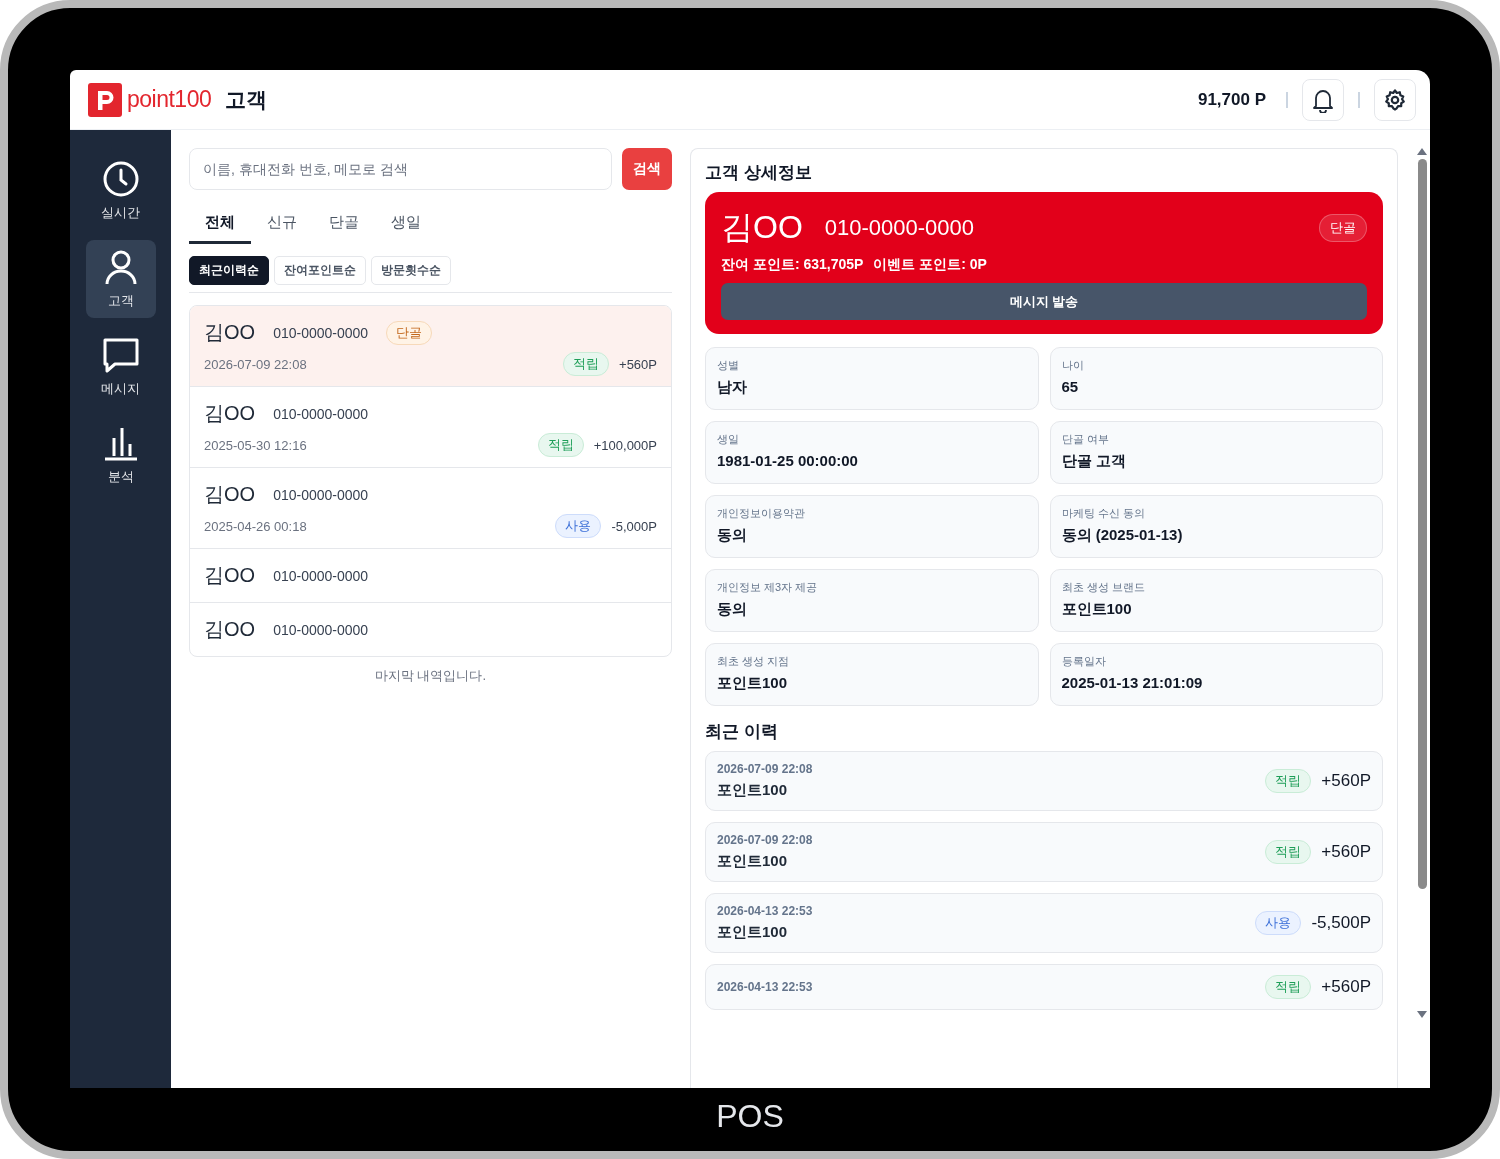  I want to click on field-label: 최초 생성 브랜드, so click(1103, 587).